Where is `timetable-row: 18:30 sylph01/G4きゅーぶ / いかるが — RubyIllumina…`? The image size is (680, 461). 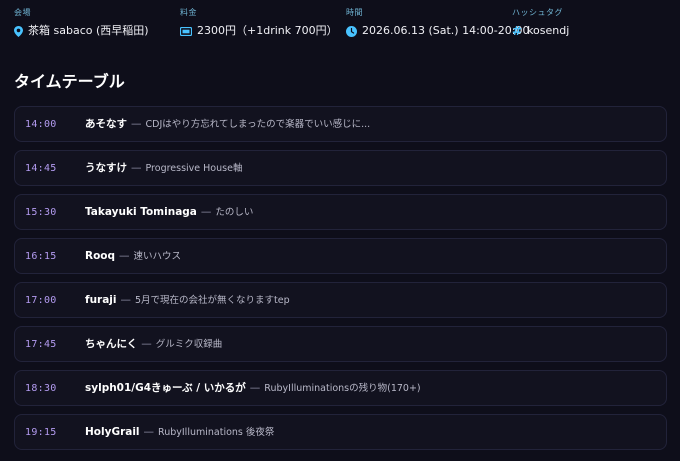
timetable-row: 18:30 sylph01/G4きゅーぶ / いかるが — RubyIllumina… is located at coordinates (340, 388).